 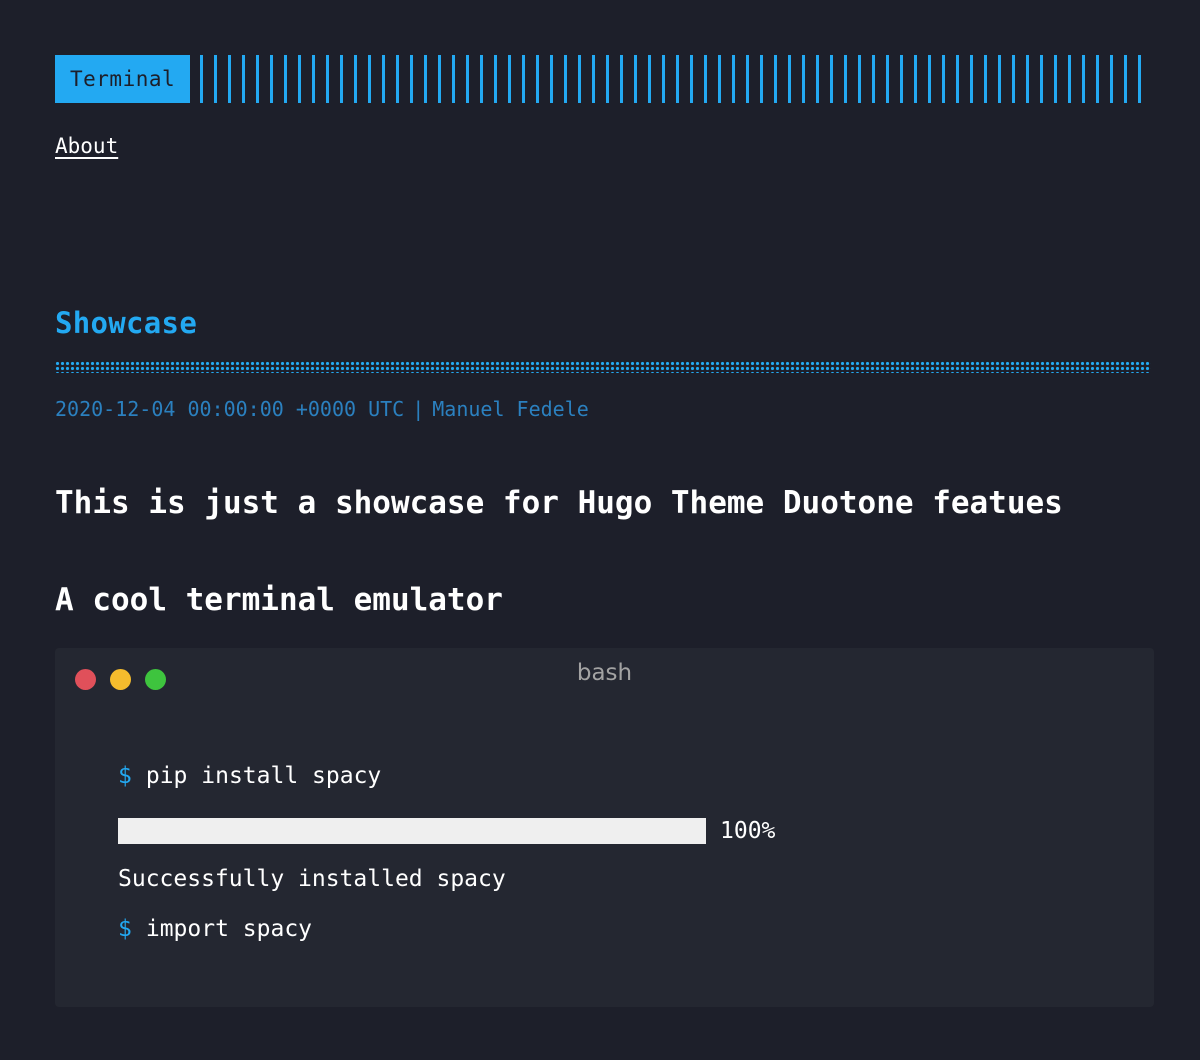 What do you see at coordinates (263, 776) in the screenshot?
I see `command-text: pip install spacy` at bounding box center [263, 776].